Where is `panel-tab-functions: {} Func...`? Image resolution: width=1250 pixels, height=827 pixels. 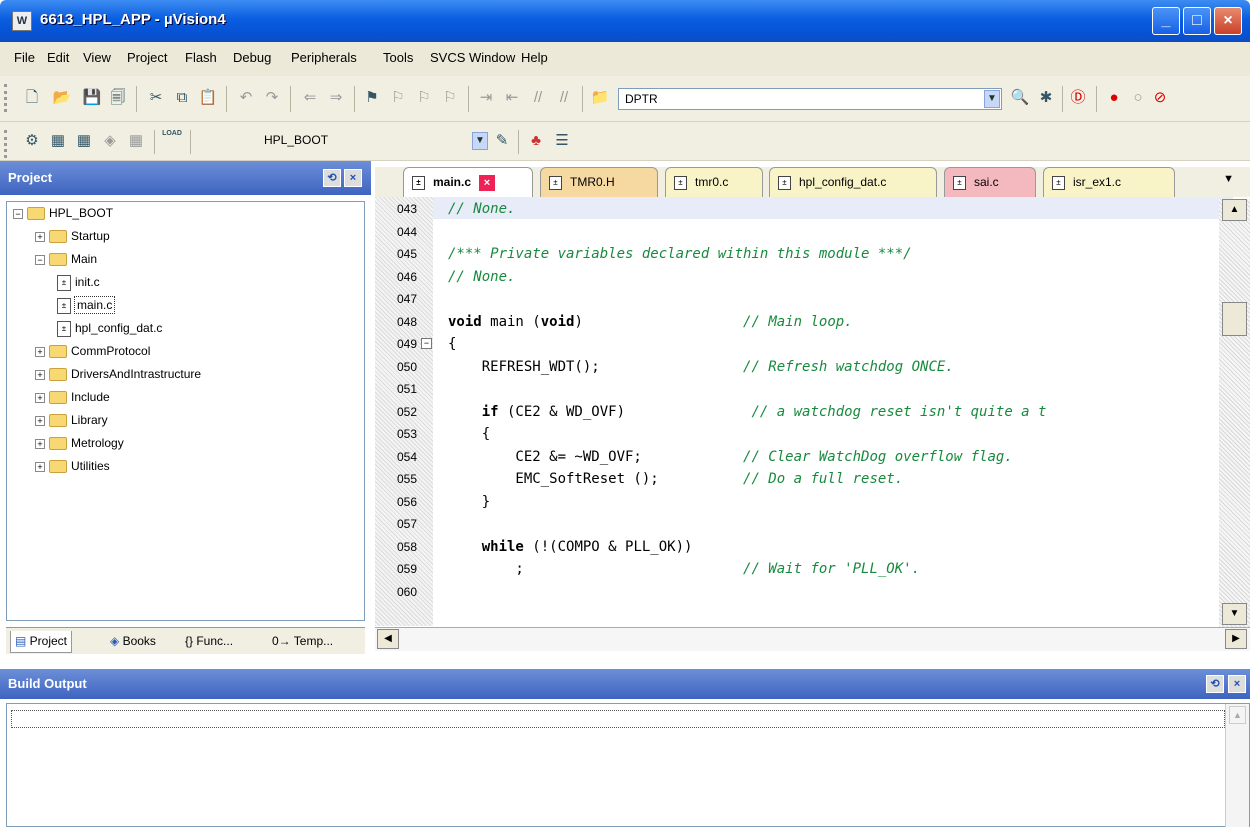
panel-tab-functions: {} Func... is located at coordinates (209, 642).